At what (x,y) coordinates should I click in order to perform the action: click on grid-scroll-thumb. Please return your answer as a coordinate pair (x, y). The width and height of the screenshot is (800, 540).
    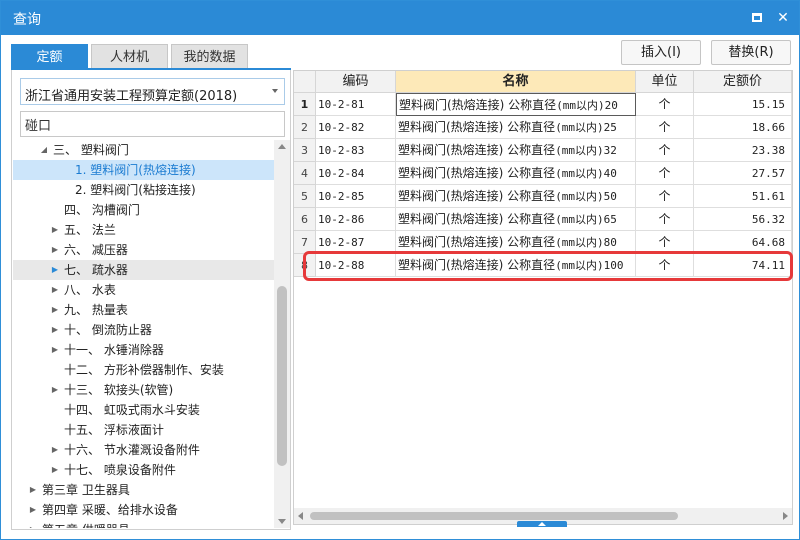
    Looking at the image, I should click on (494, 516).